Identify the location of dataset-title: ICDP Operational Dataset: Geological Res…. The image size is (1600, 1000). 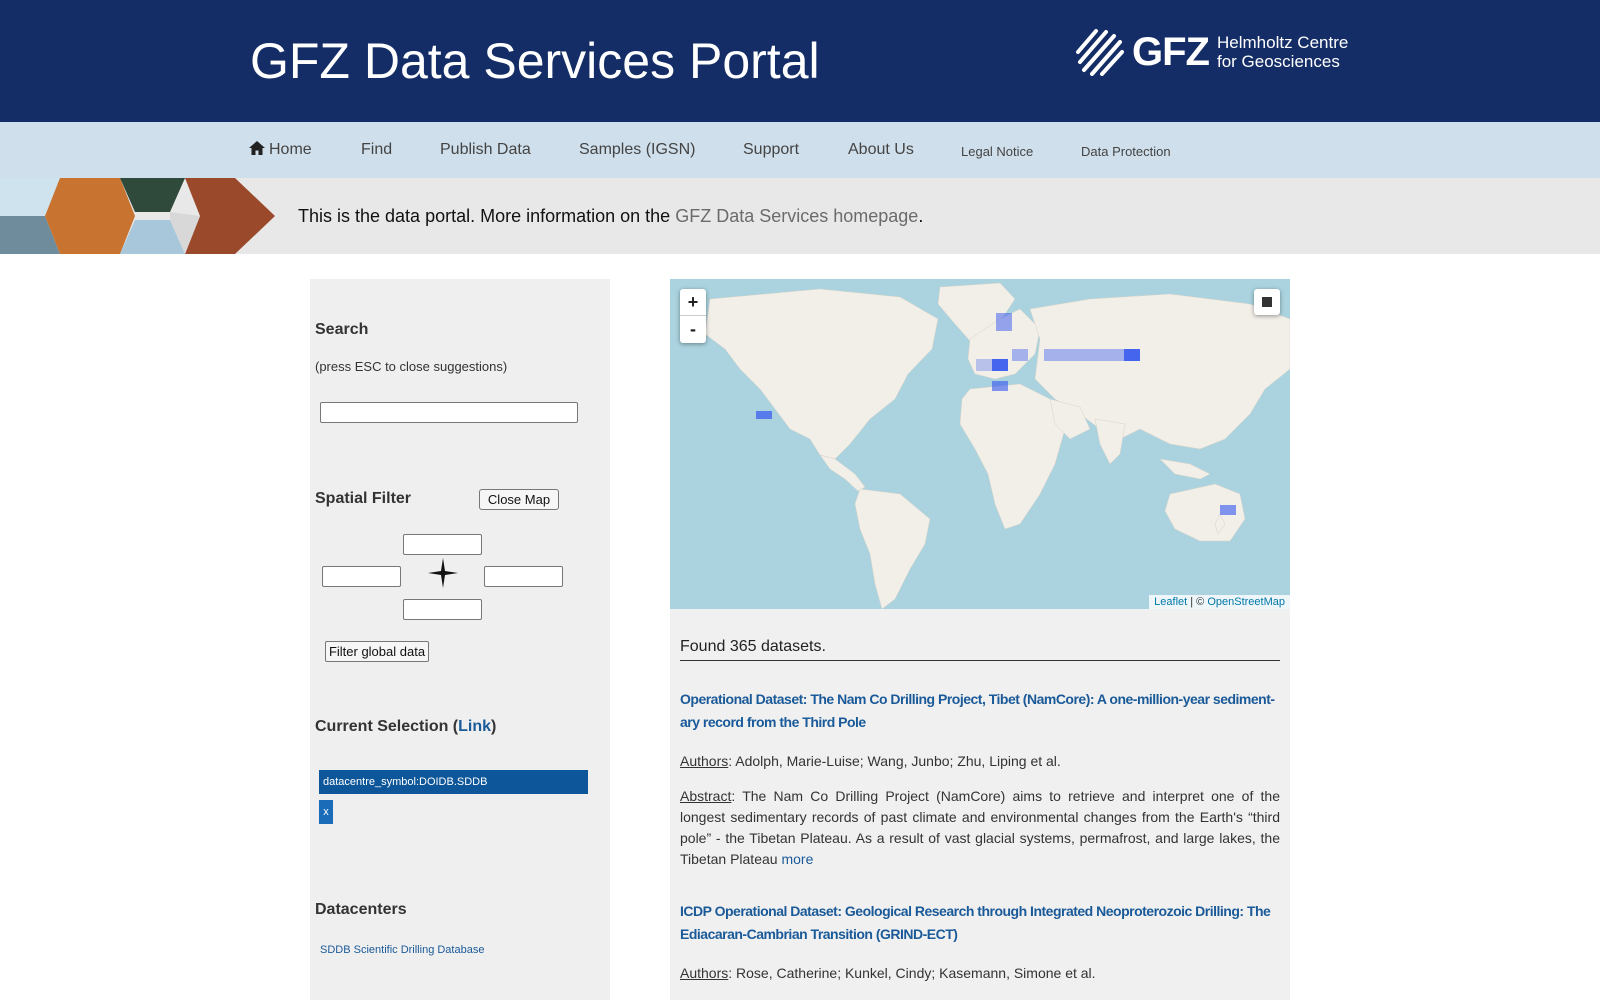
(980, 923).